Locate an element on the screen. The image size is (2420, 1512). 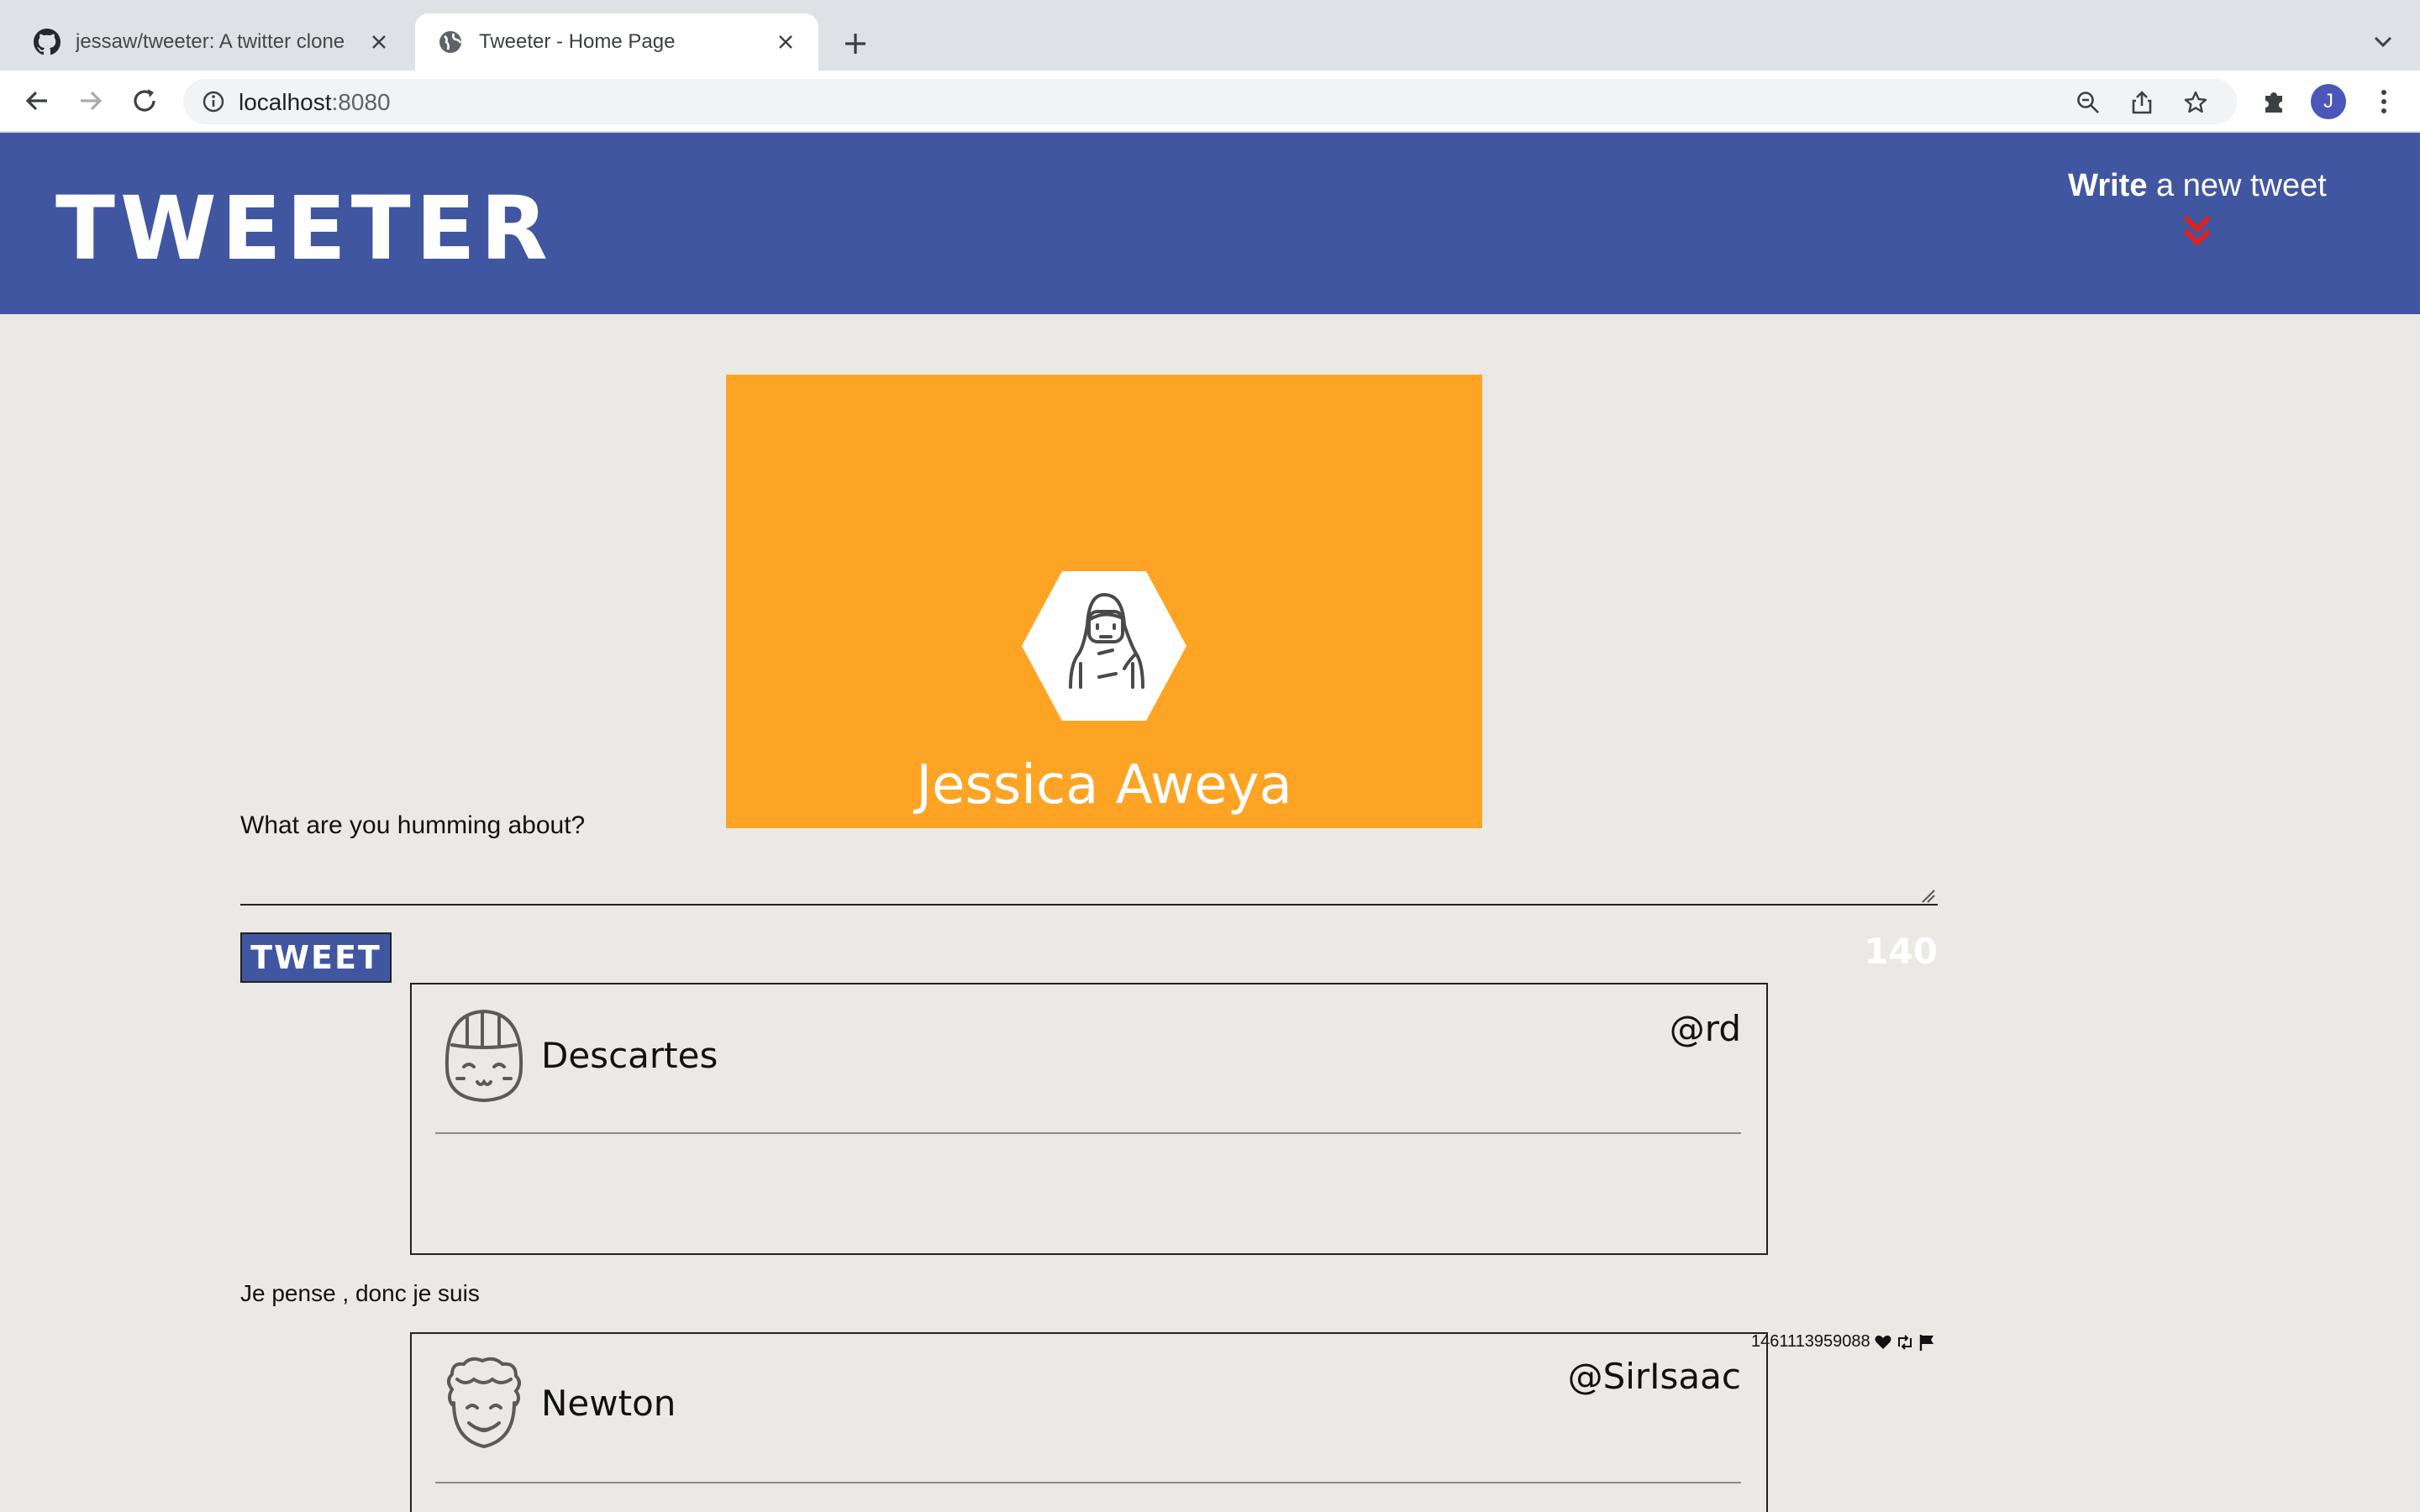
tab-title: Tweeter - Home Page is located at coordinates (577, 41).